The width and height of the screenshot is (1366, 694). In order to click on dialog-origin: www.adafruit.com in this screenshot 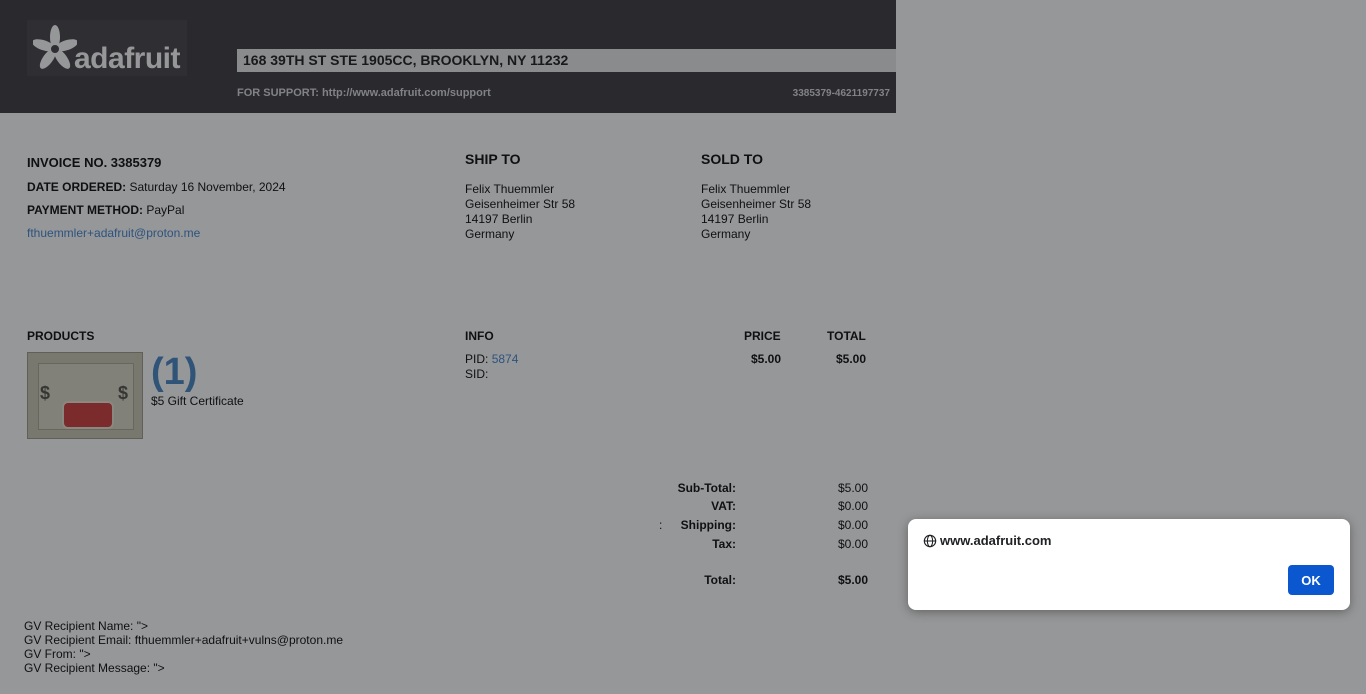, I will do `click(996, 540)`.